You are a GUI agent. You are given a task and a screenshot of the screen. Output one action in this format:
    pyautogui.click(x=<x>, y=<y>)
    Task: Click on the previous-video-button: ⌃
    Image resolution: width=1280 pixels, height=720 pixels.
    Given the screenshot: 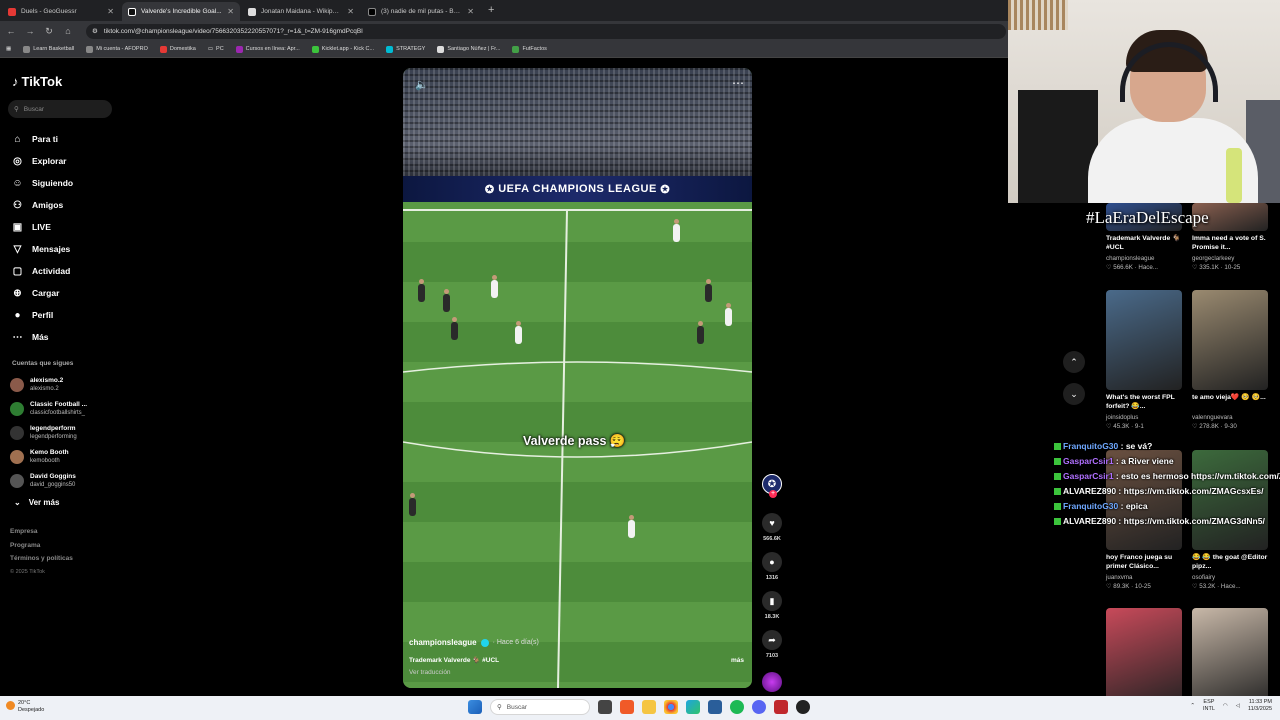 What is the action you would take?
    pyautogui.click(x=1074, y=362)
    